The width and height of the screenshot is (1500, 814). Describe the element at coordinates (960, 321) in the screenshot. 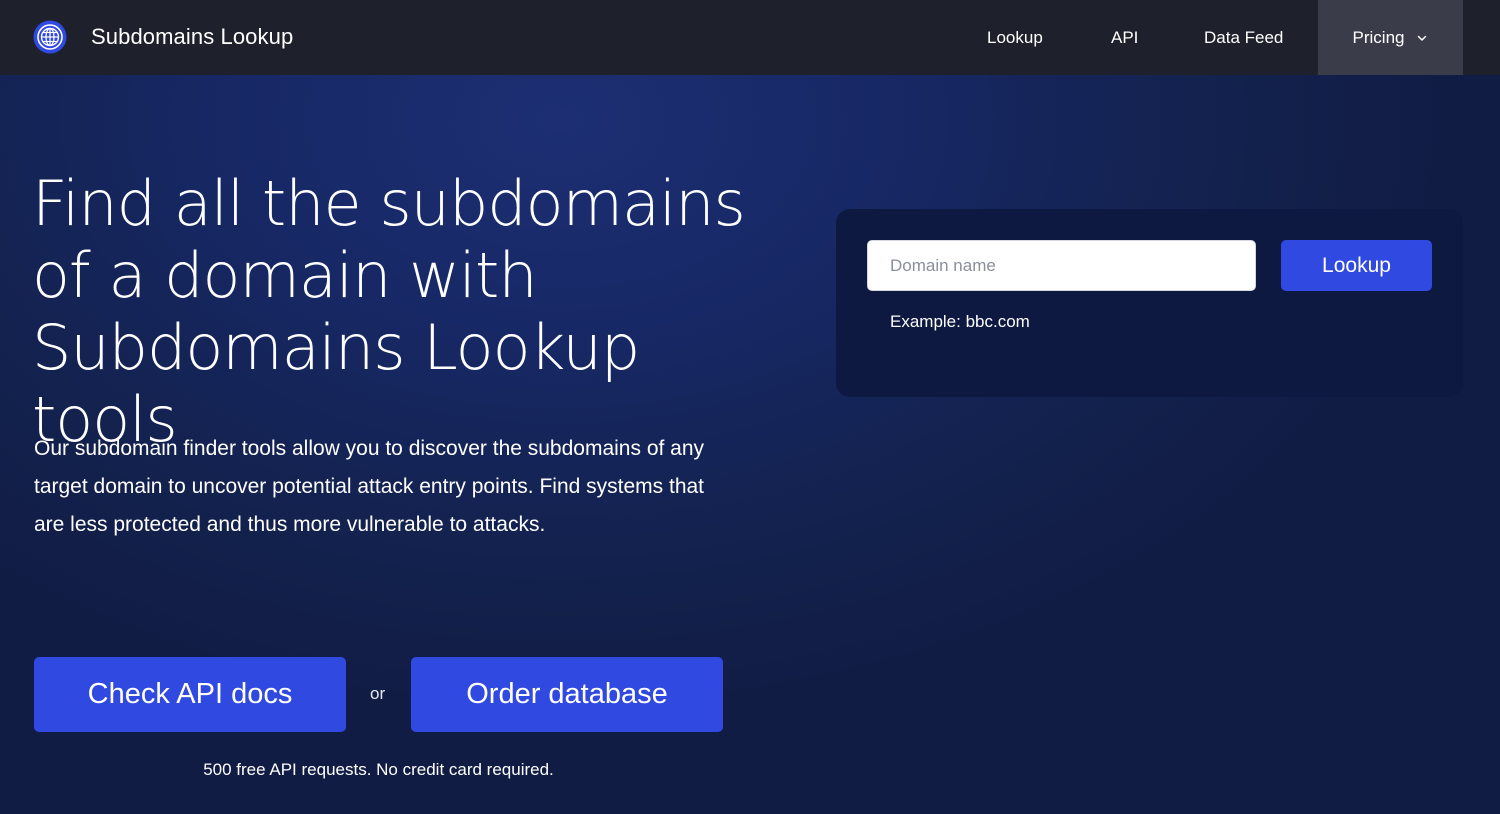

I see `example-hint: Example: bbc.com` at that location.